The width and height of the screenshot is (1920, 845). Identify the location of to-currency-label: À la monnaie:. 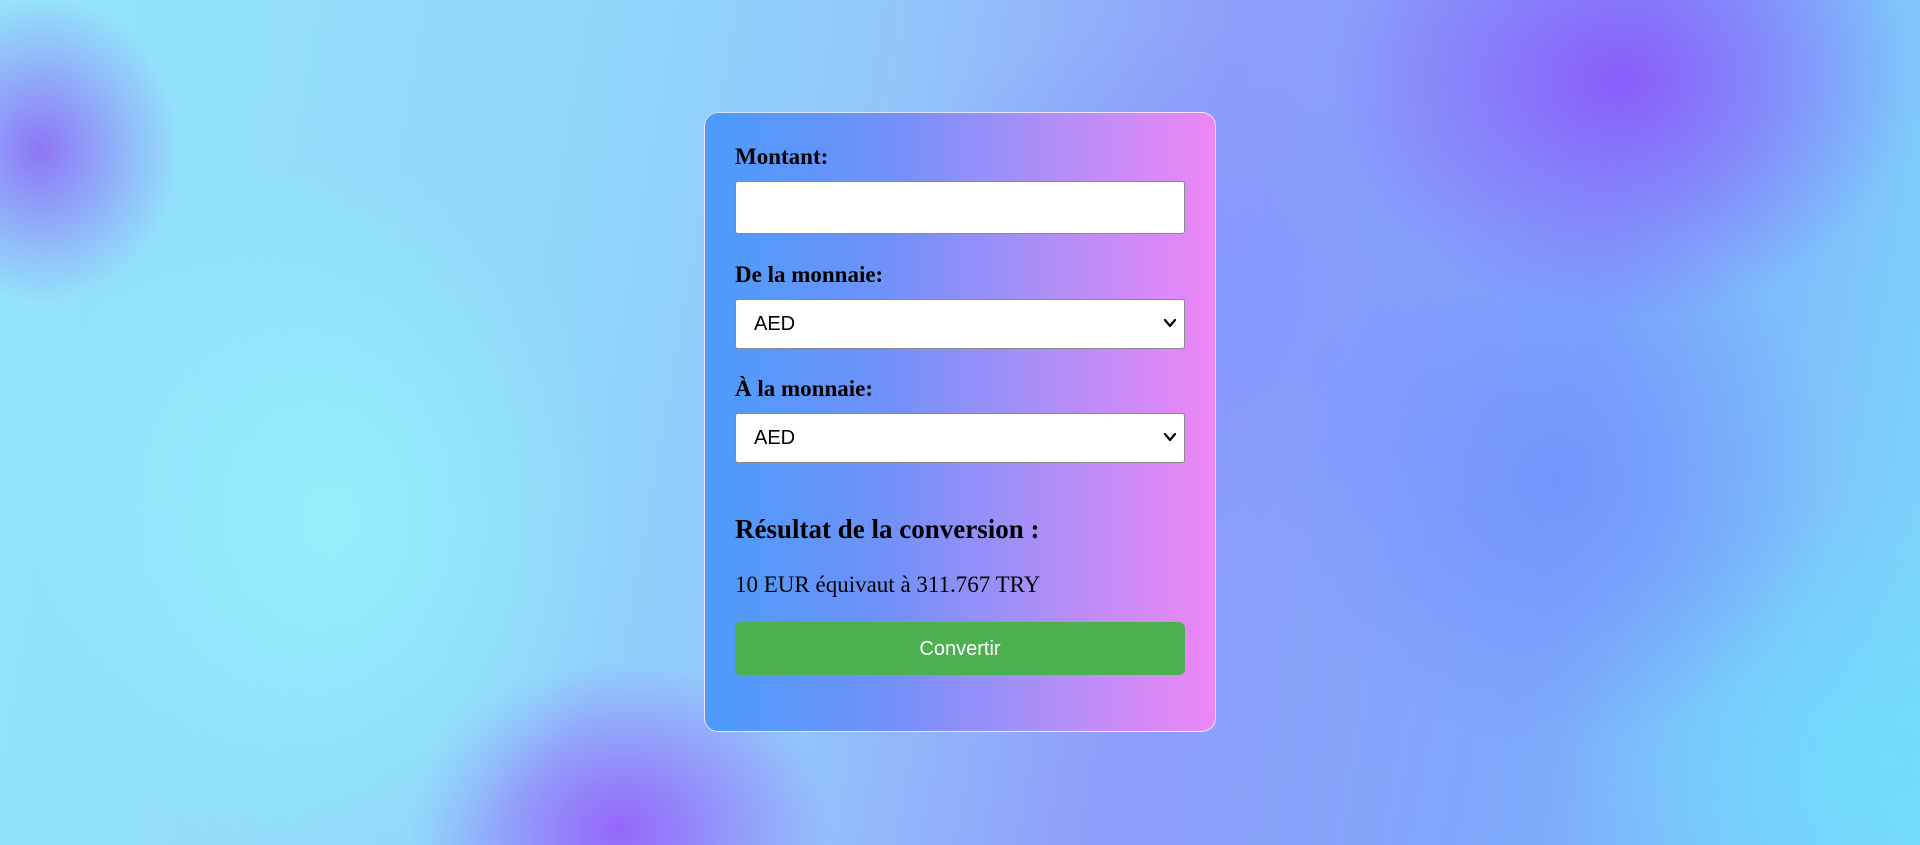
(804, 388).